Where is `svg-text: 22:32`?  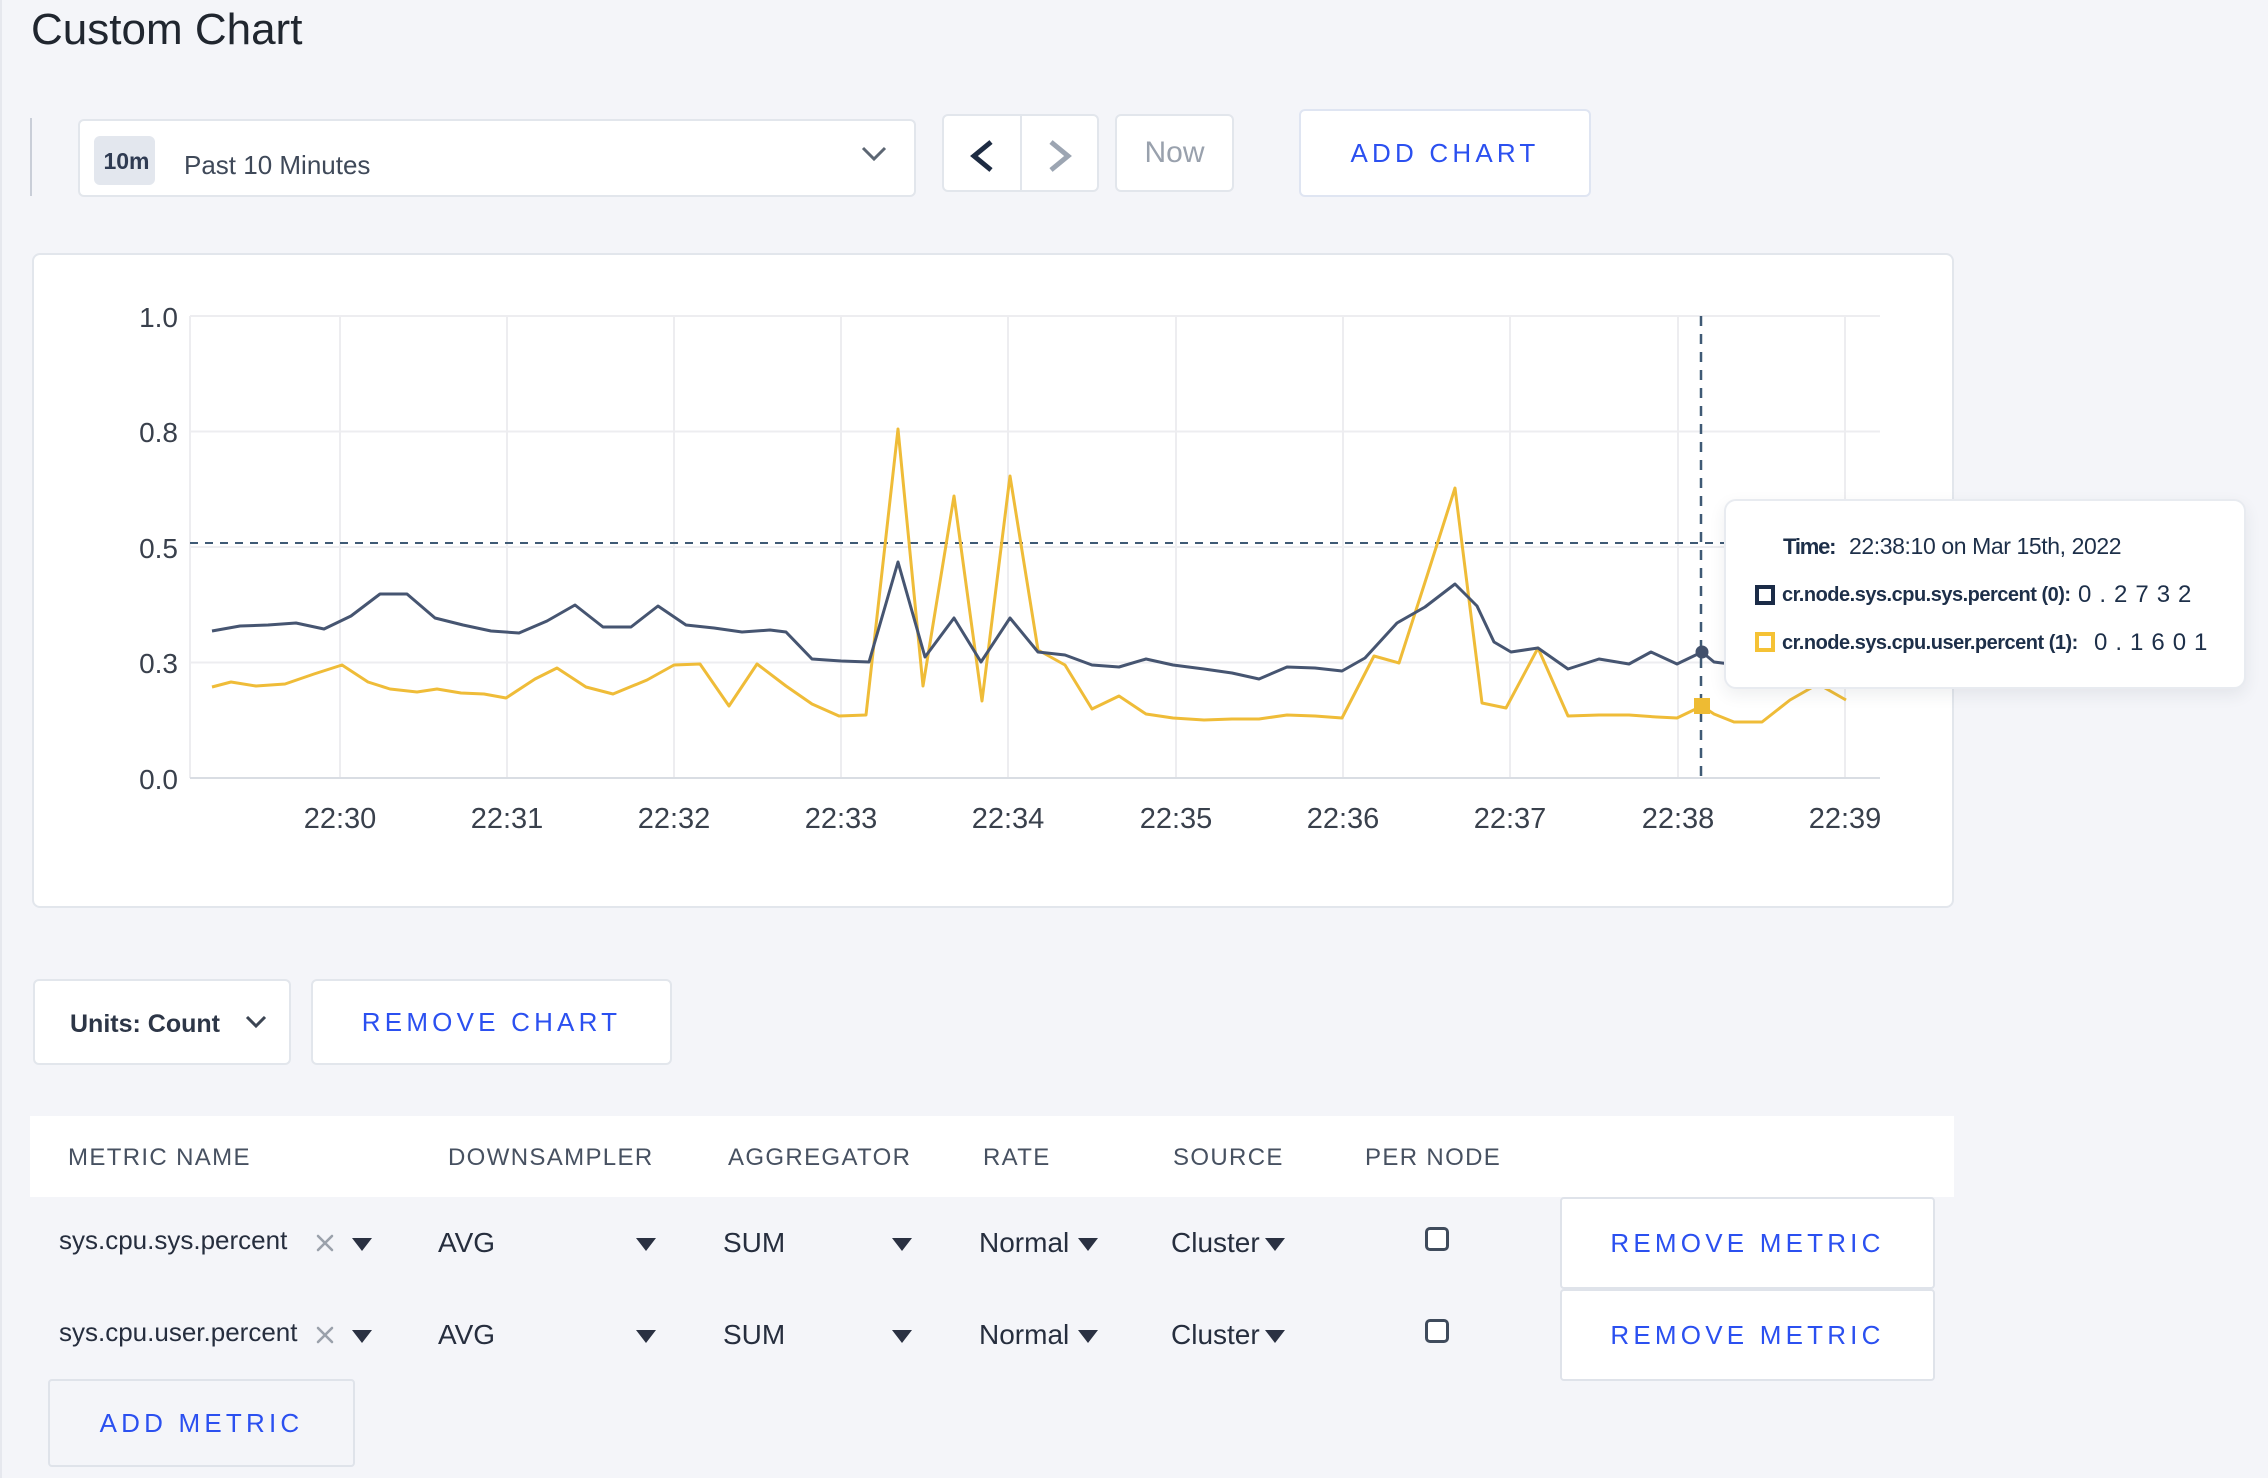
svg-text: 22:32 is located at coordinates (674, 819).